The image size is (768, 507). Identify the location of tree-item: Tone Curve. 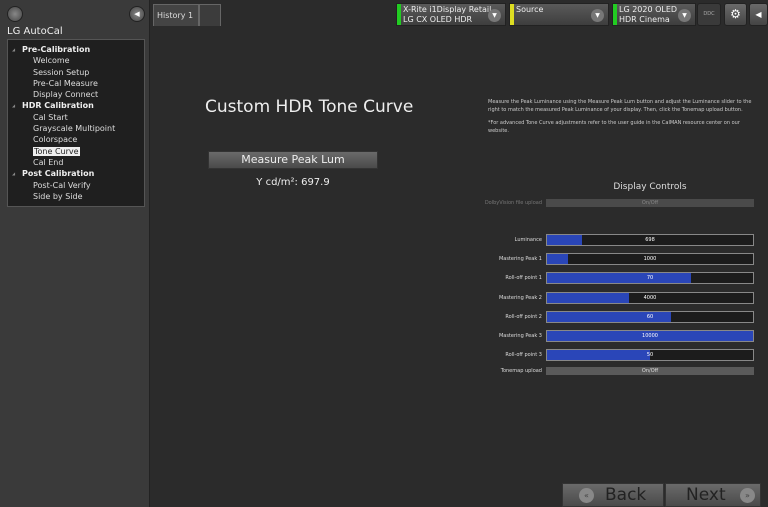
(76, 151).